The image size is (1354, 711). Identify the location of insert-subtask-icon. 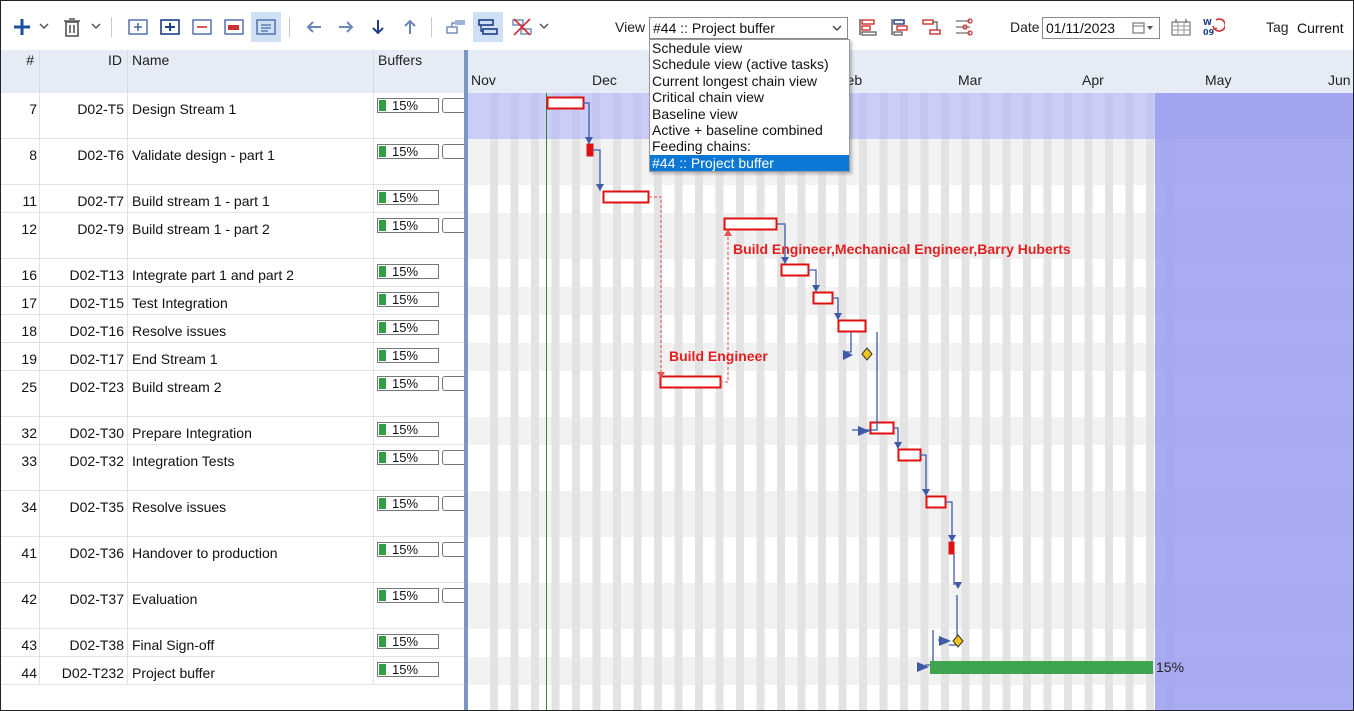
(170, 27).